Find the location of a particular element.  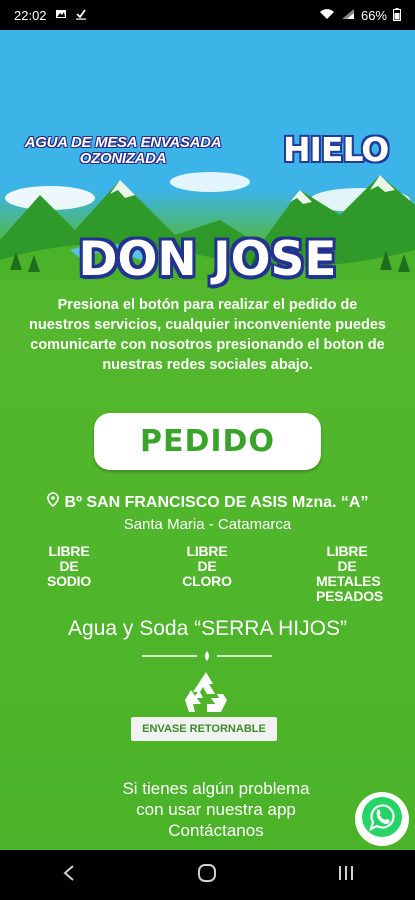

contact-link: Contáctanos is located at coordinates (216, 830).